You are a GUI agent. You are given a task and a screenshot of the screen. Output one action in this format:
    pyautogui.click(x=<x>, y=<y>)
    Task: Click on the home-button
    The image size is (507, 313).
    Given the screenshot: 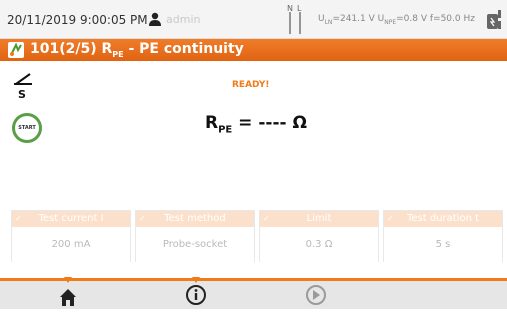 What is the action you would take?
    pyautogui.click(x=68, y=295)
    